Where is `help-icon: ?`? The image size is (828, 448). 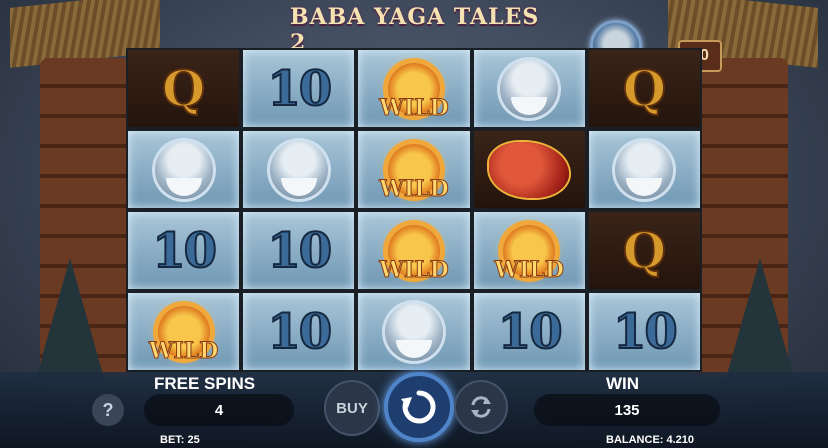
help-icon: ? is located at coordinates (108, 409).